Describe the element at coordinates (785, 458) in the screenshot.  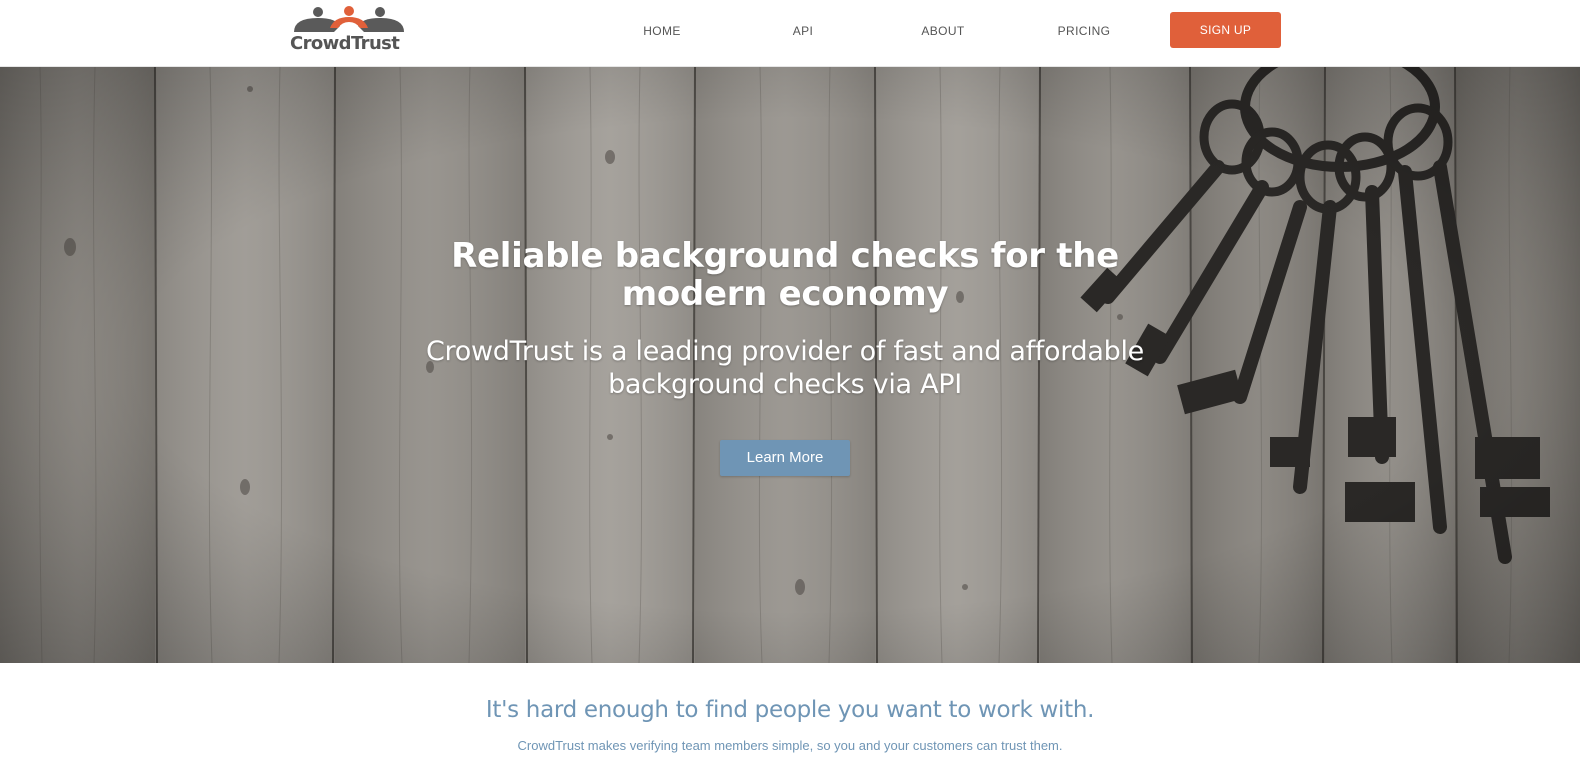
I see `learn-more-button: Learn More` at that location.